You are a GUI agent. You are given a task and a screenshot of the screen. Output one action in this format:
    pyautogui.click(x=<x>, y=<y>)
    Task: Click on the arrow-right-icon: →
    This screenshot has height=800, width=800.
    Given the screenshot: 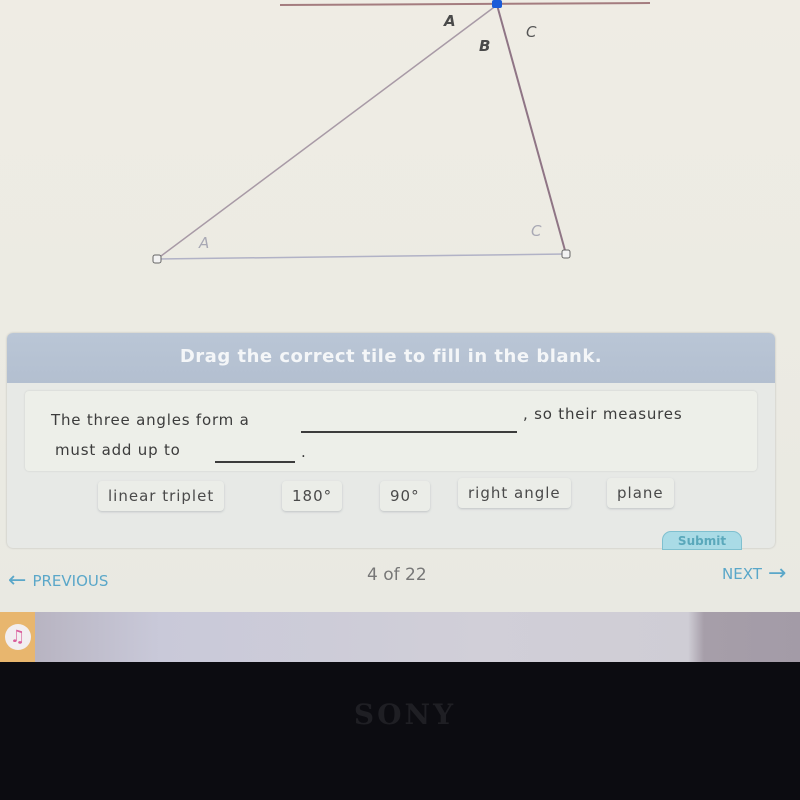 What is the action you would take?
    pyautogui.click(x=777, y=573)
    